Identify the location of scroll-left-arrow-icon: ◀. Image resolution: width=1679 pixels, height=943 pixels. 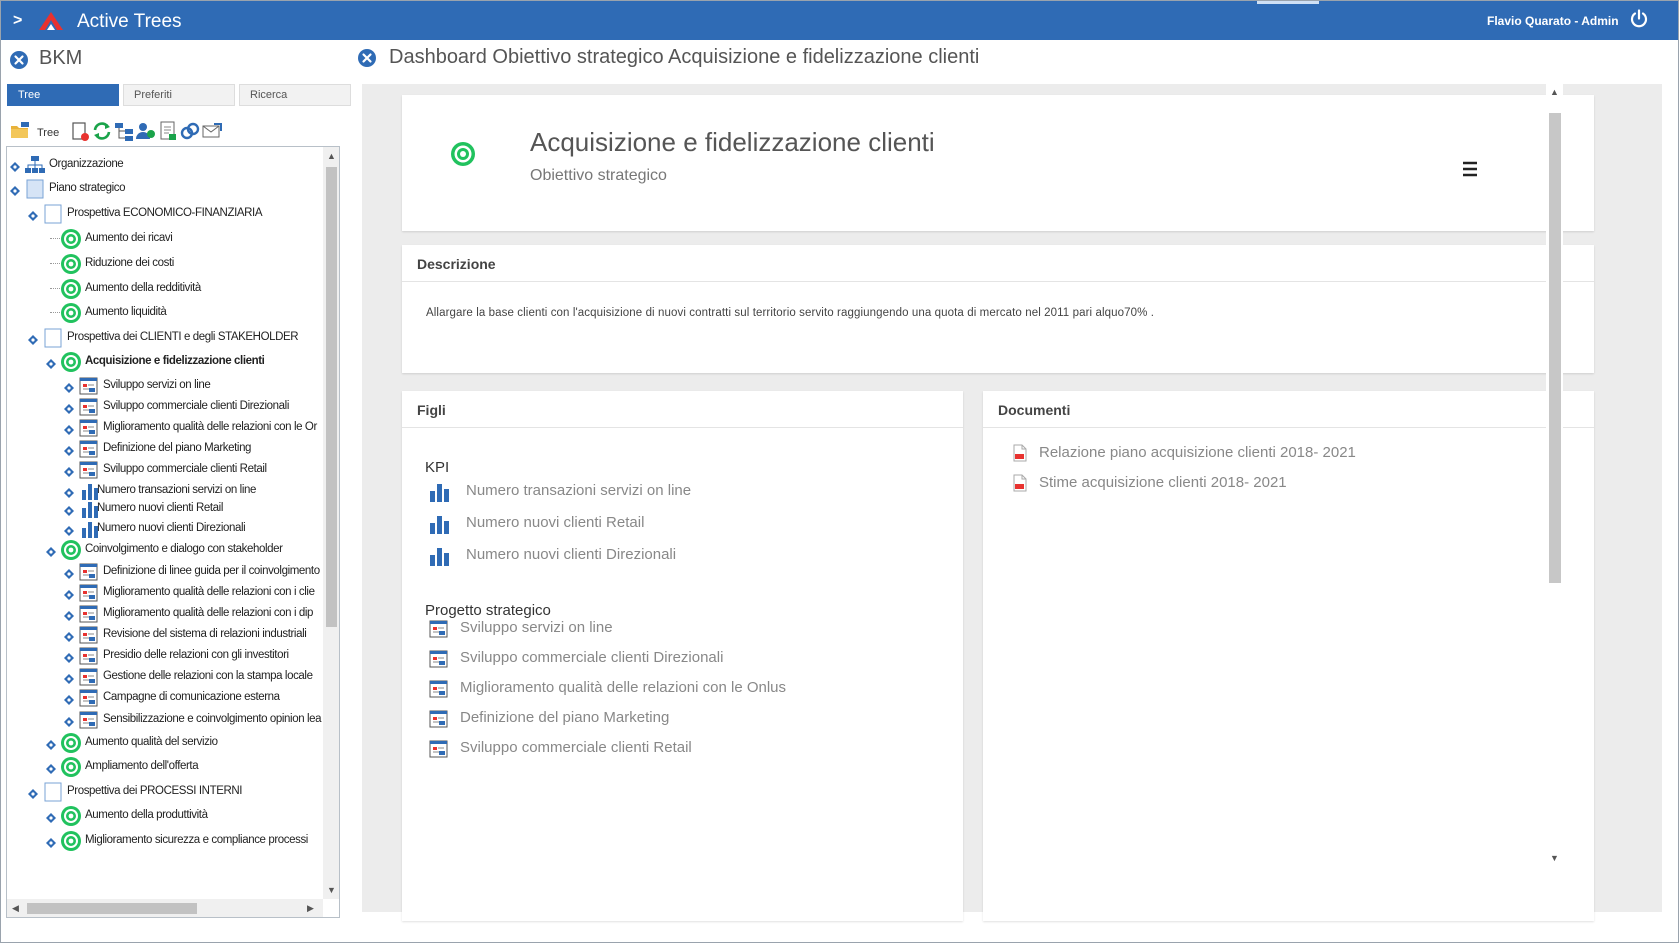
(15, 908).